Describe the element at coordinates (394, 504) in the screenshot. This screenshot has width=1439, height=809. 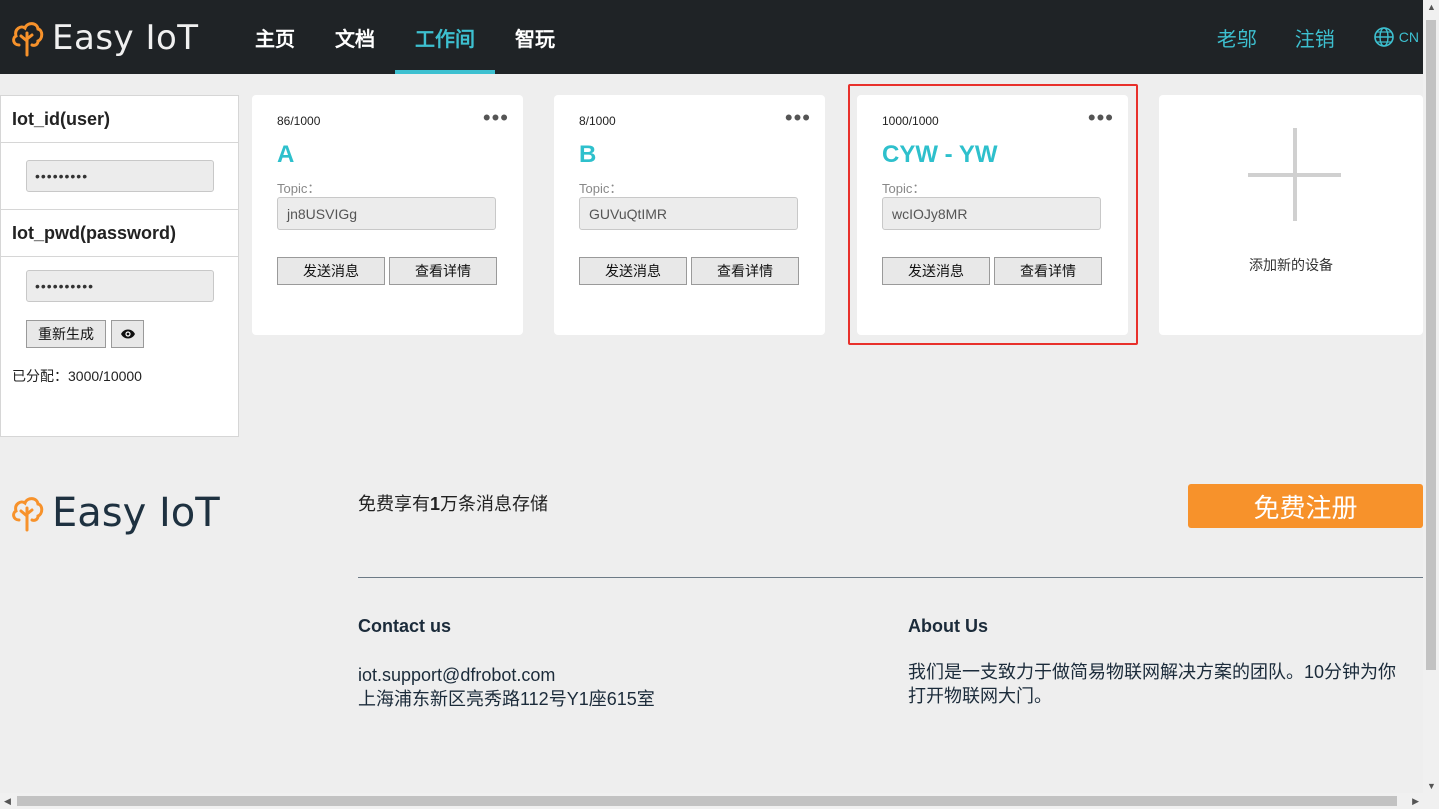
I see `promo-prefix: 免费享有` at that location.